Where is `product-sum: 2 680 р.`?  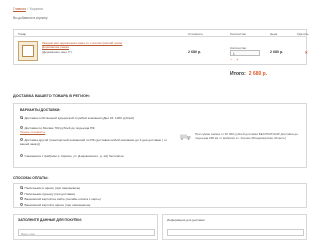
product-sum: 2 680 р. is located at coordinates (277, 52).